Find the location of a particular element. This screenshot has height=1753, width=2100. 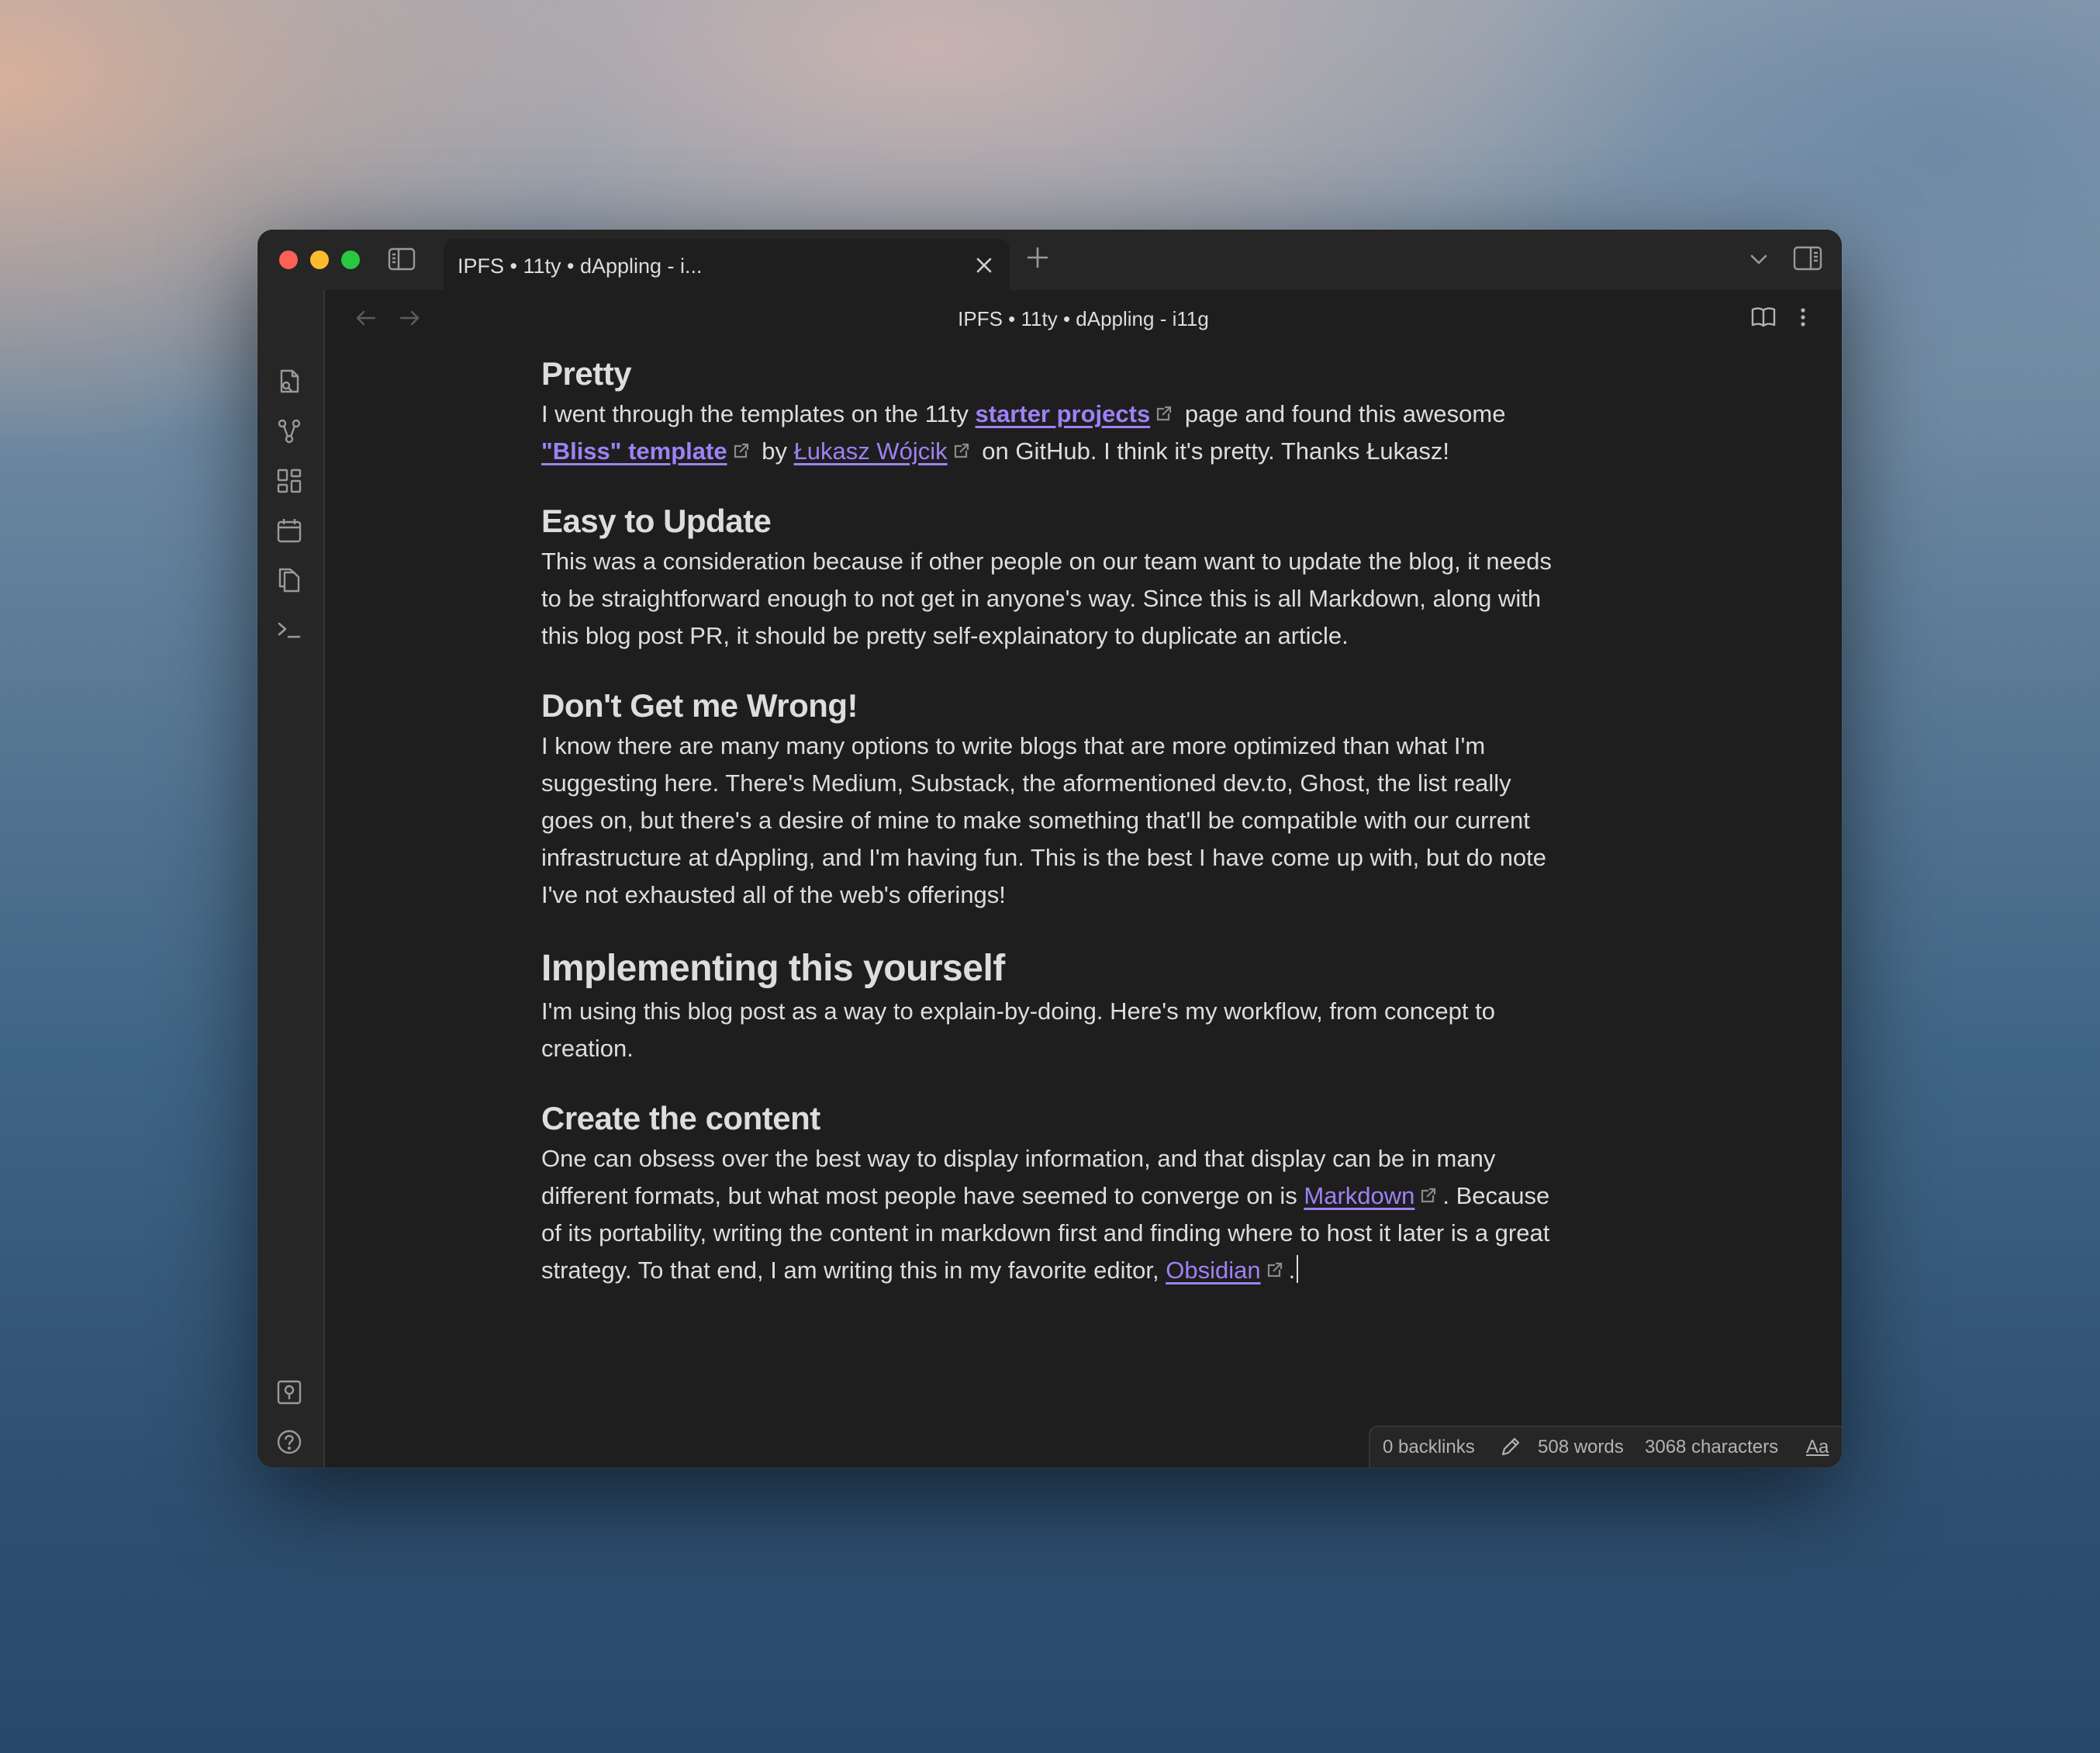

canvas-icon is located at coordinates (289, 483).